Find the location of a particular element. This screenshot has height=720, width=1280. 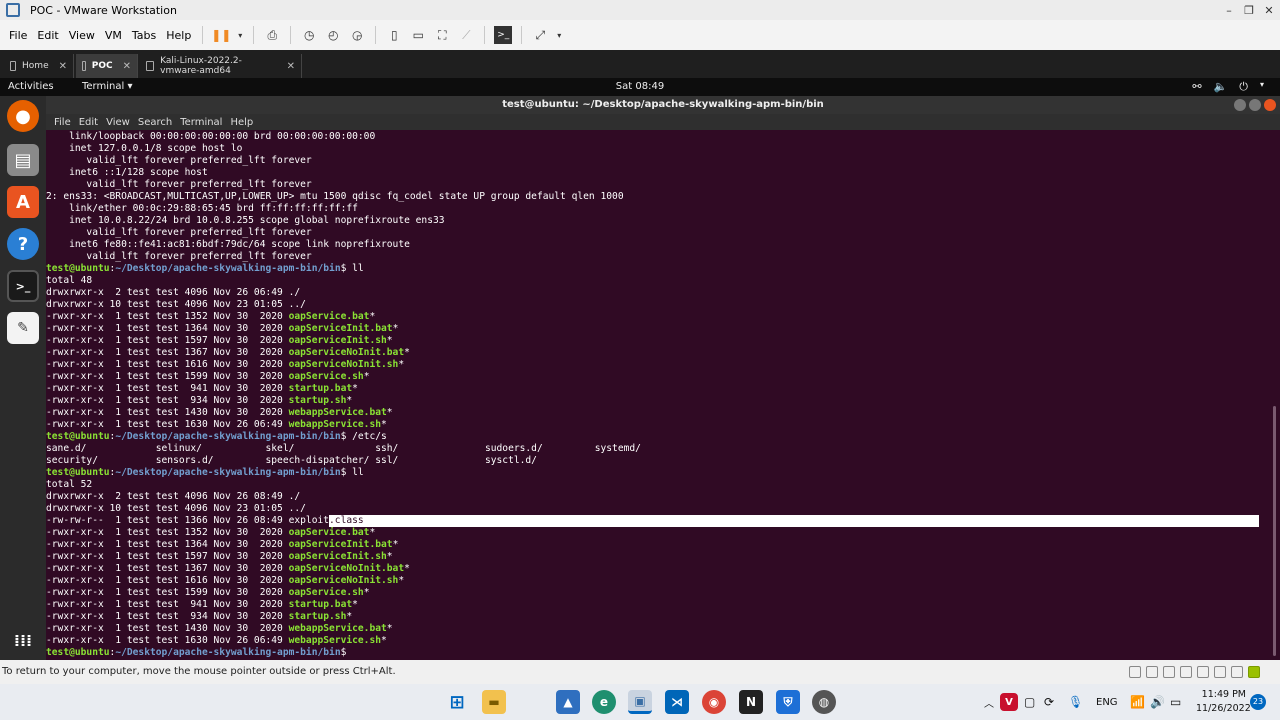

text-editor-icon: ✎ is located at coordinates (23, 328).